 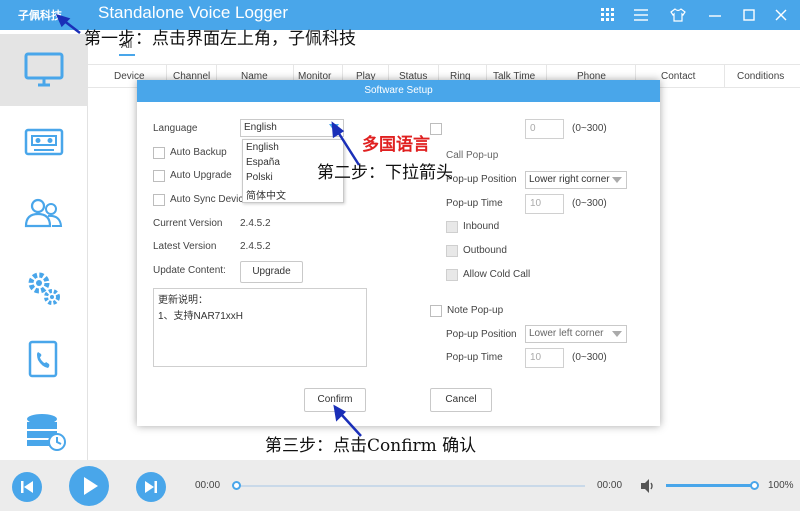 What do you see at coordinates (641, 15) in the screenshot?
I see `list-icon` at bounding box center [641, 15].